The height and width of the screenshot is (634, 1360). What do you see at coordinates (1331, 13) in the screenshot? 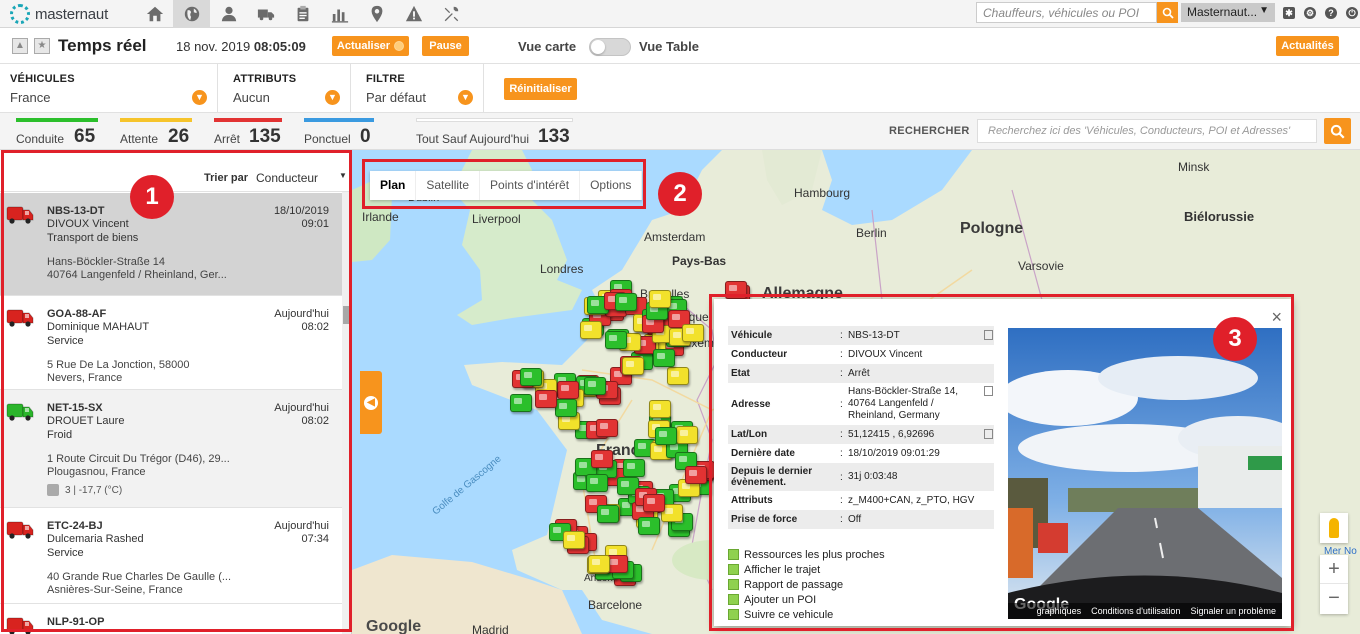
I see `help-icon: ?` at bounding box center [1331, 13].